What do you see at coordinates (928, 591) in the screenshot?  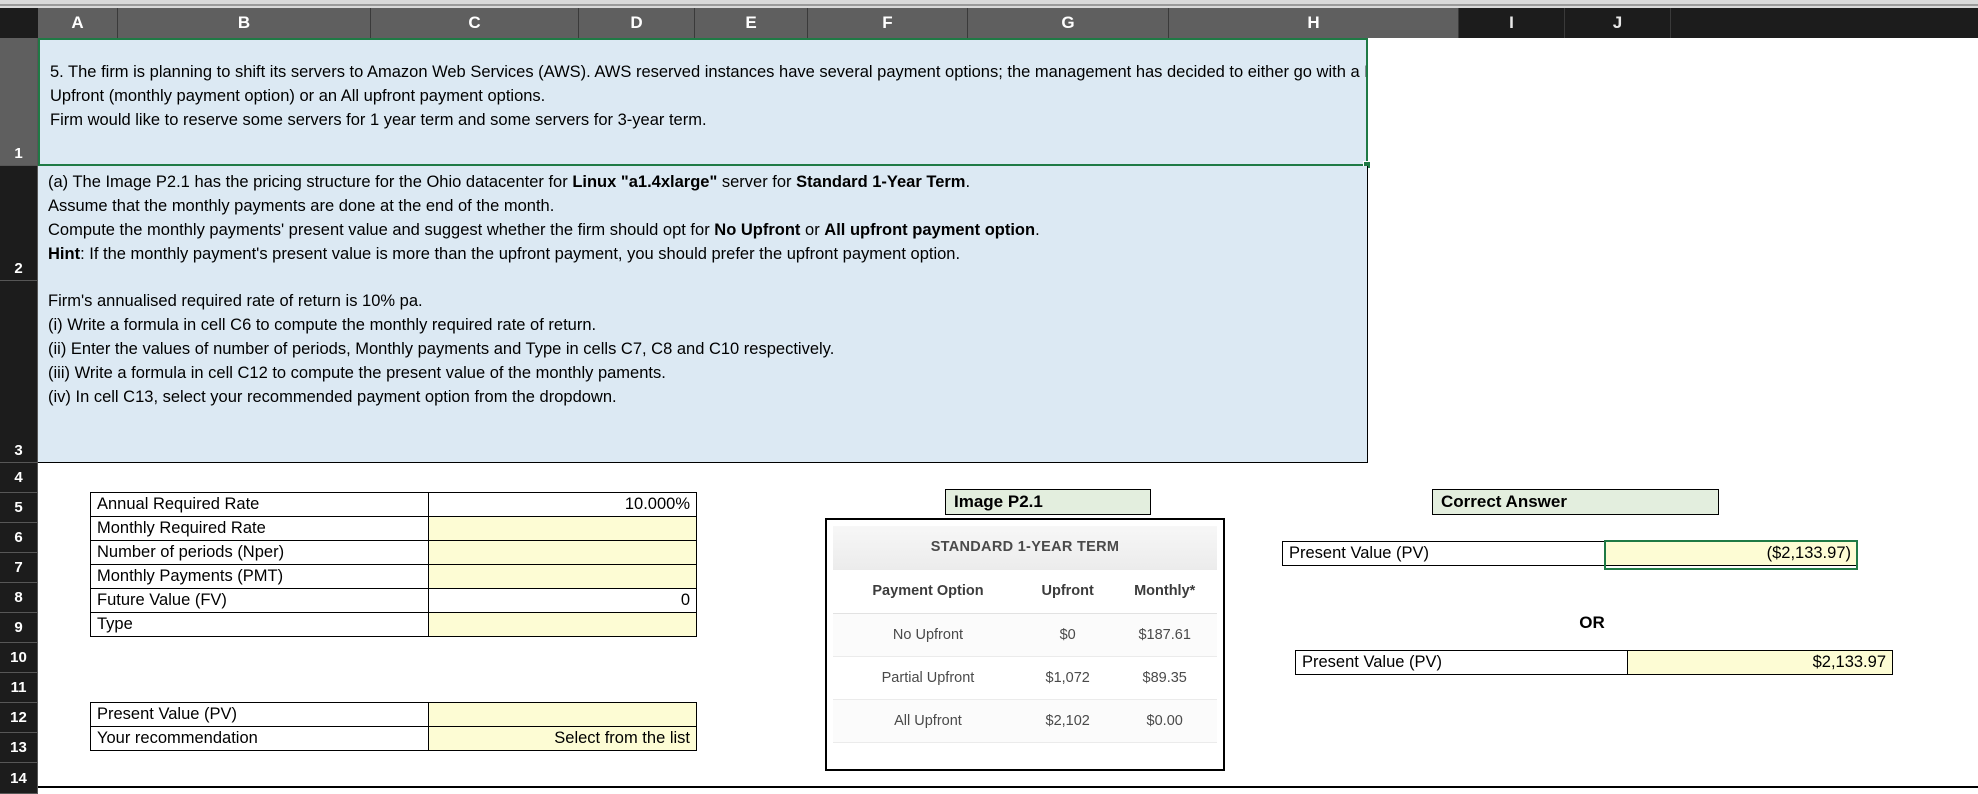 I see `p21-column-header-0: Payment Option` at bounding box center [928, 591].